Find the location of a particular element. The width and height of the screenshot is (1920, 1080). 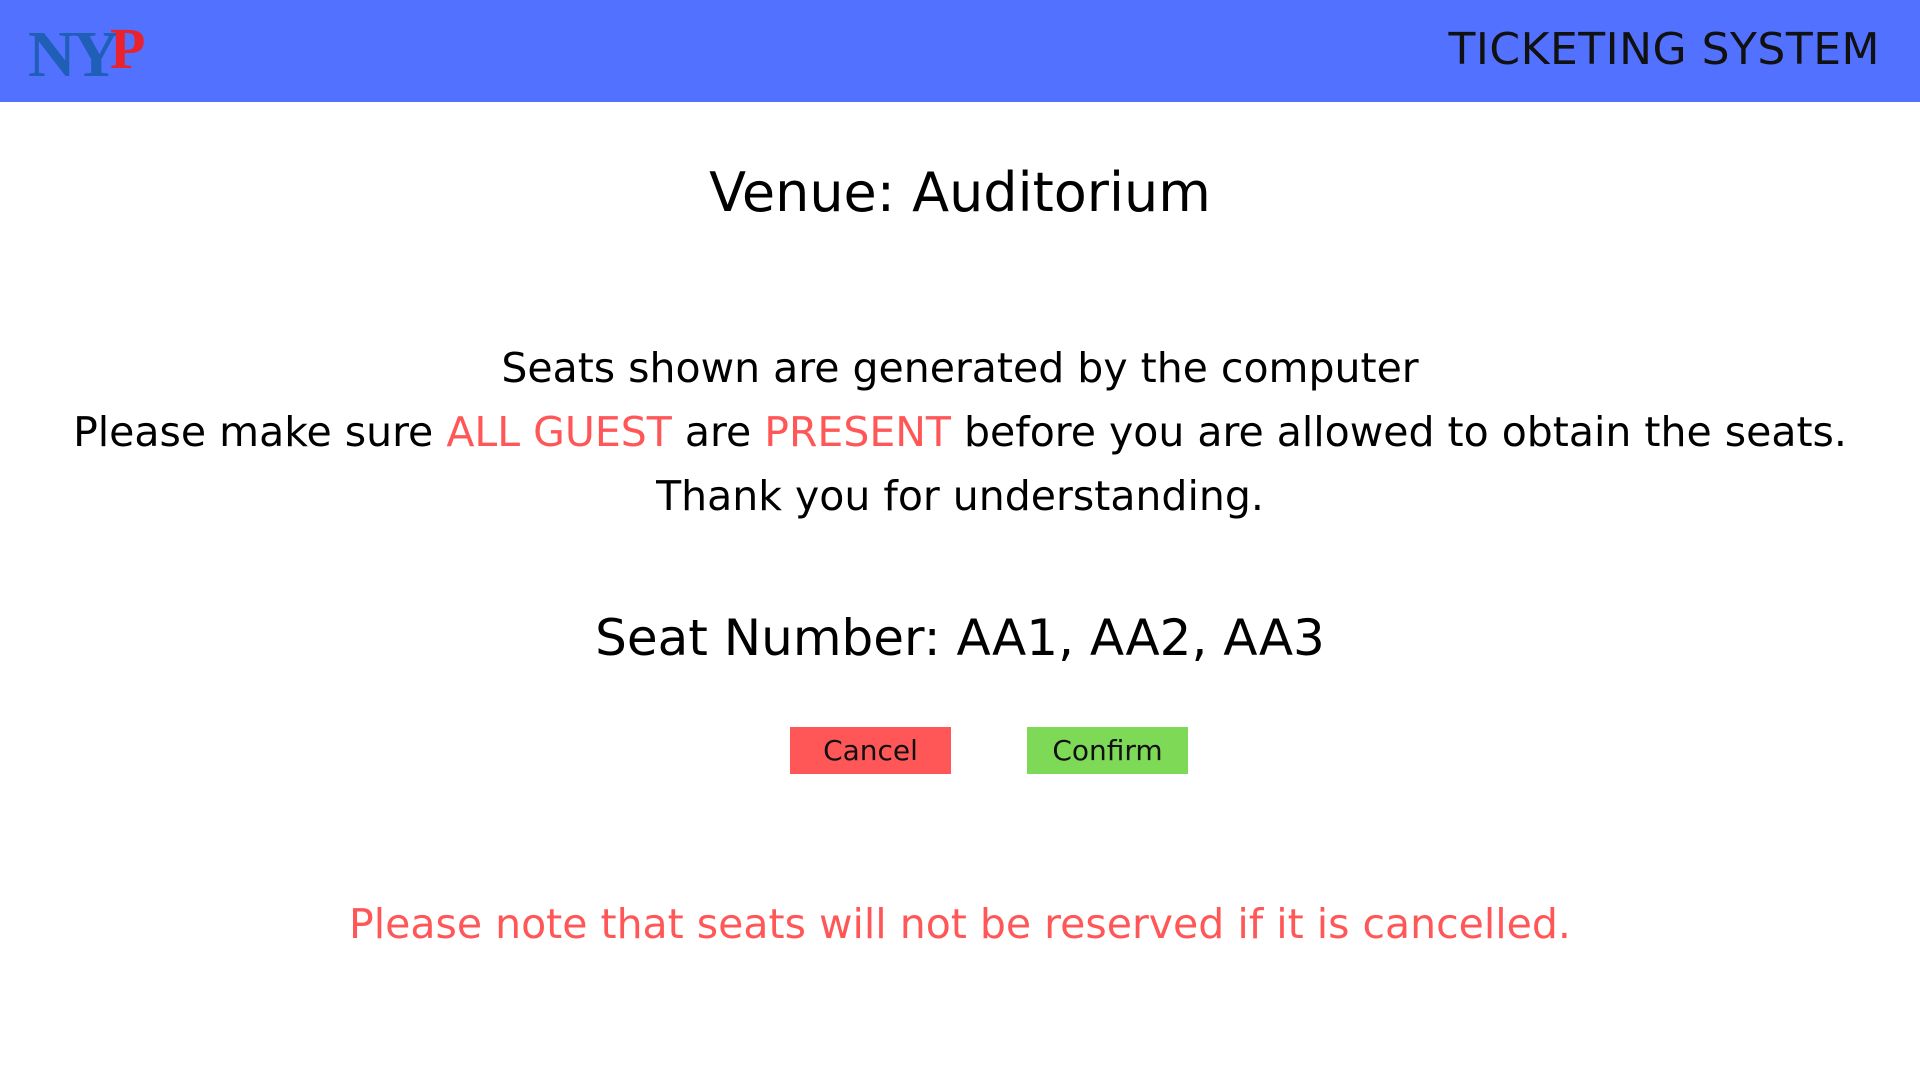

info-line-2-text-b: are is located at coordinates (718, 432).